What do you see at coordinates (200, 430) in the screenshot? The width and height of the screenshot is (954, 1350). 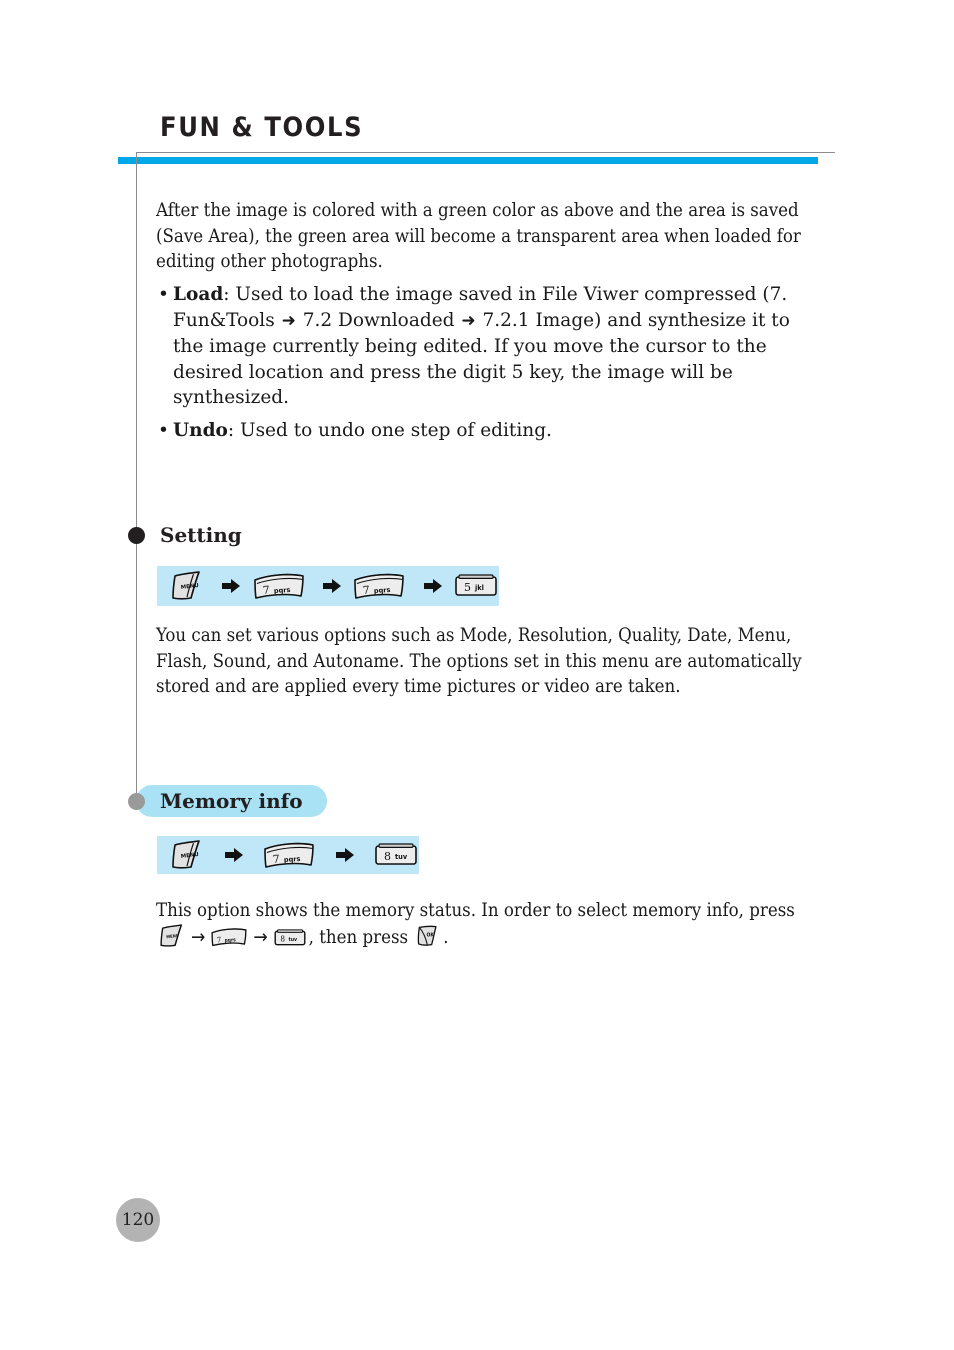 I see `bullet-term: Undo` at bounding box center [200, 430].